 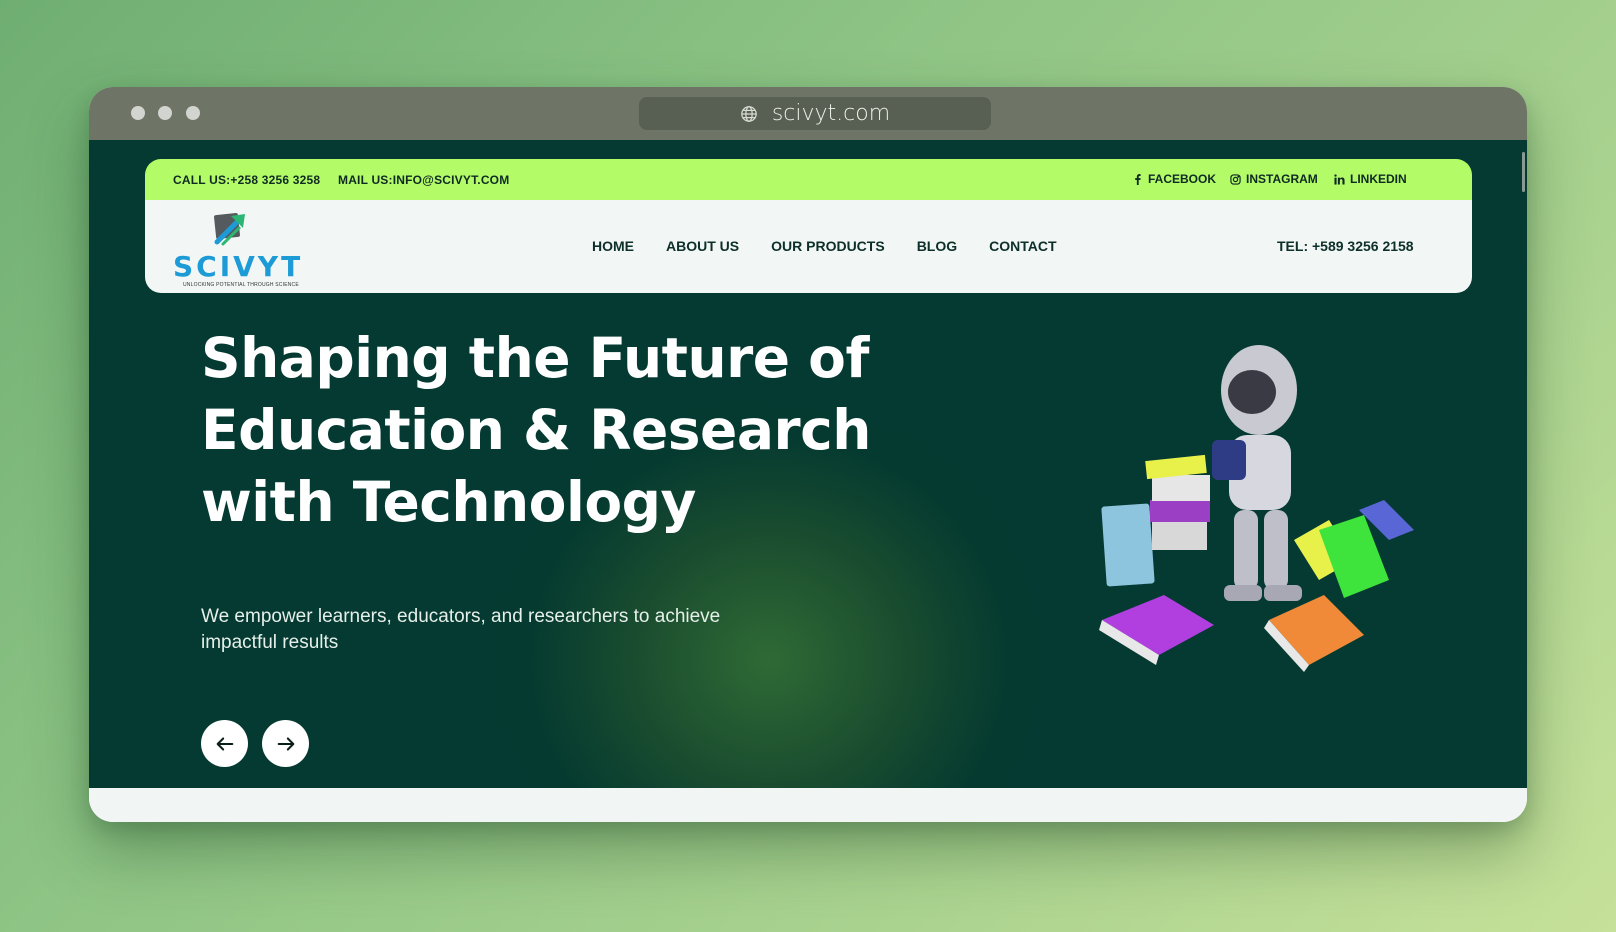 What do you see at coordinates (613, 246) in the screenshot?
I see `nav-home: HOME` at bounding box center [613, 246].